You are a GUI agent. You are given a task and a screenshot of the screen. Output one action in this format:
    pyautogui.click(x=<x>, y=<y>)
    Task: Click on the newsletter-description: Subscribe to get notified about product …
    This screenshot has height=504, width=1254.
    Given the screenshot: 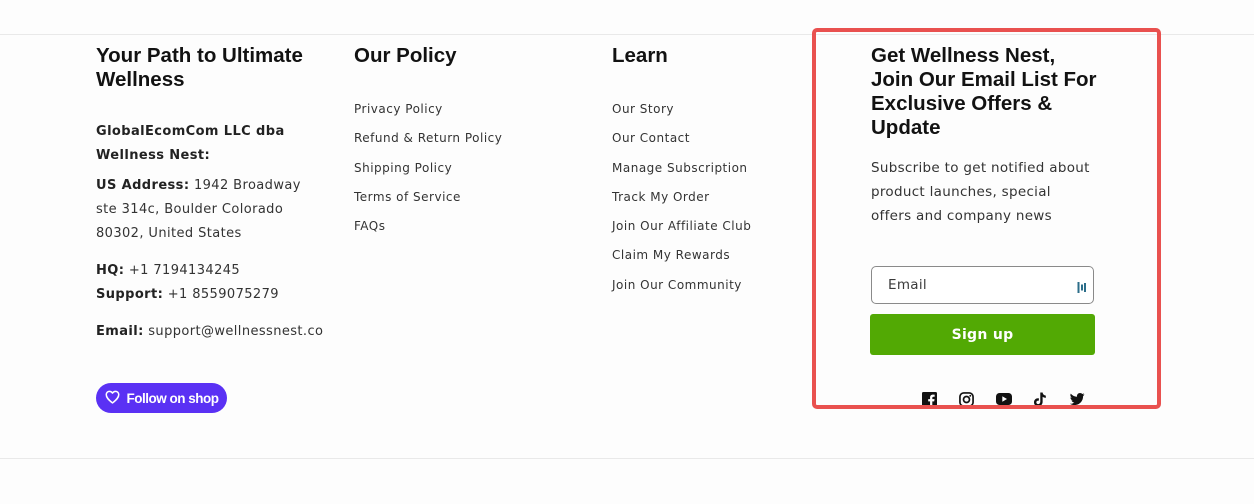 What is the action you would take?
    pyautogui.click(x=980, y=192)
    